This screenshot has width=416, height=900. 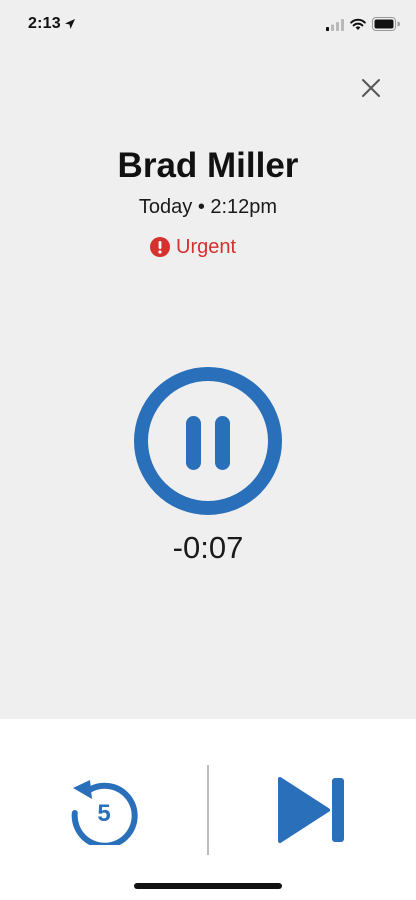 I want to click on pause-button, so click(x=208, y=441).